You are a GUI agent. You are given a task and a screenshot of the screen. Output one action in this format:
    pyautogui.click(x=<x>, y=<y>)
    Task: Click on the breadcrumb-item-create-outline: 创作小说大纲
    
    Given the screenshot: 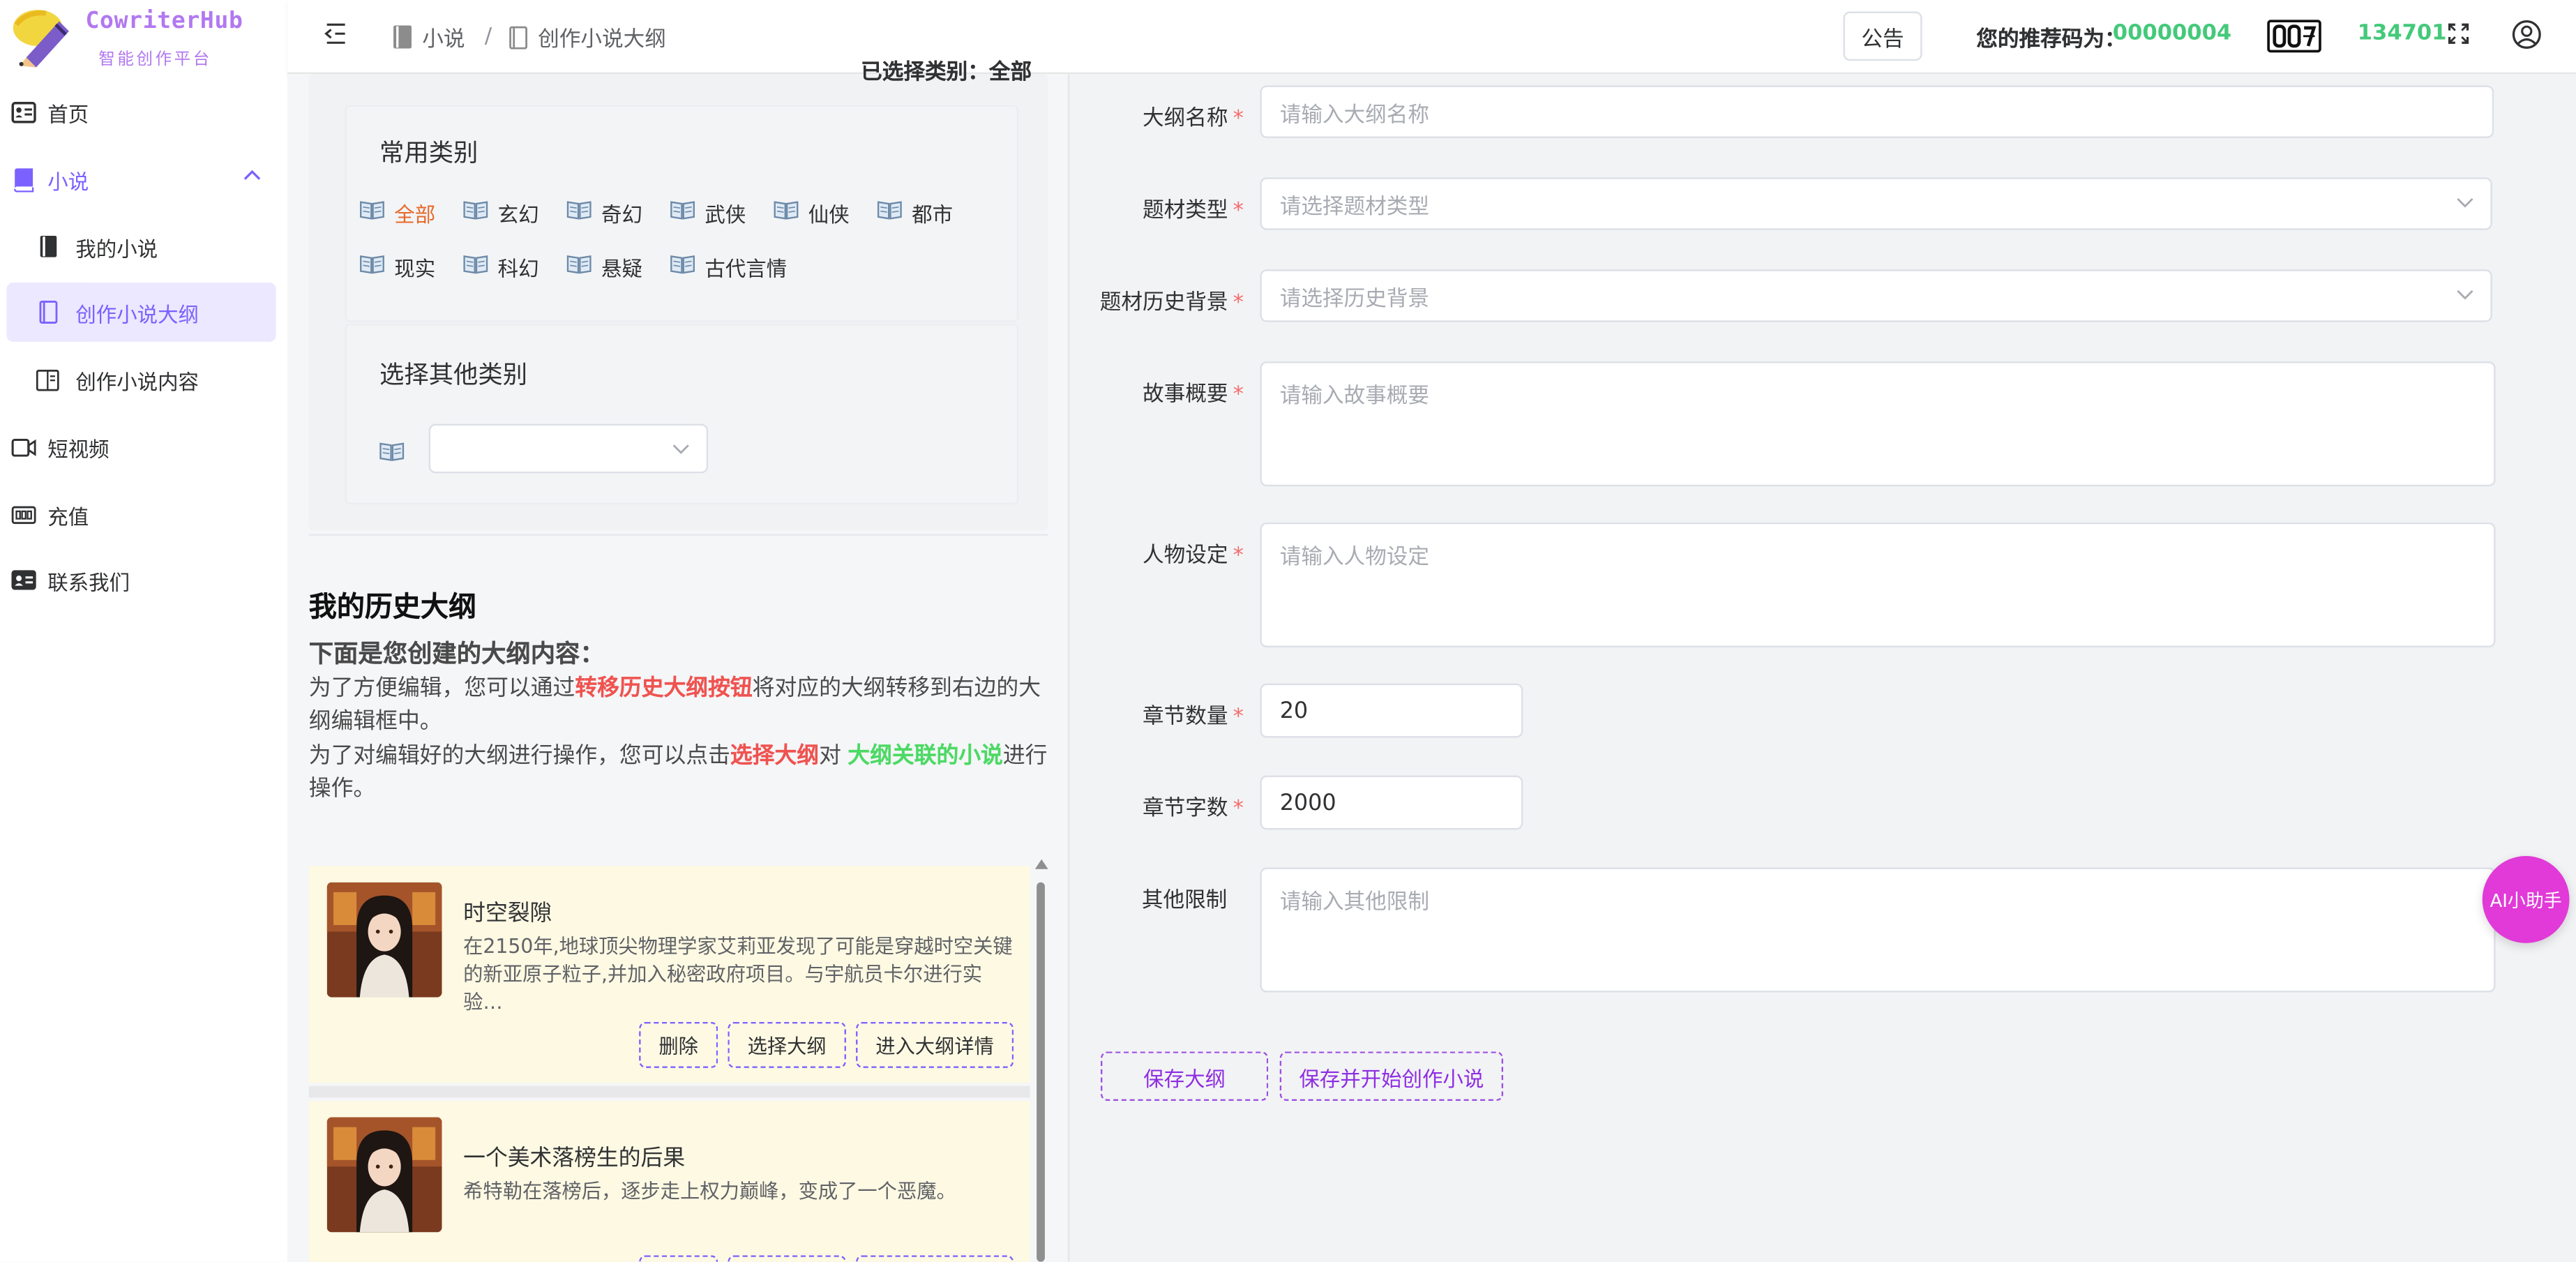 What is the action you would take?
    pyautogui.click(x=602, y=40)
    